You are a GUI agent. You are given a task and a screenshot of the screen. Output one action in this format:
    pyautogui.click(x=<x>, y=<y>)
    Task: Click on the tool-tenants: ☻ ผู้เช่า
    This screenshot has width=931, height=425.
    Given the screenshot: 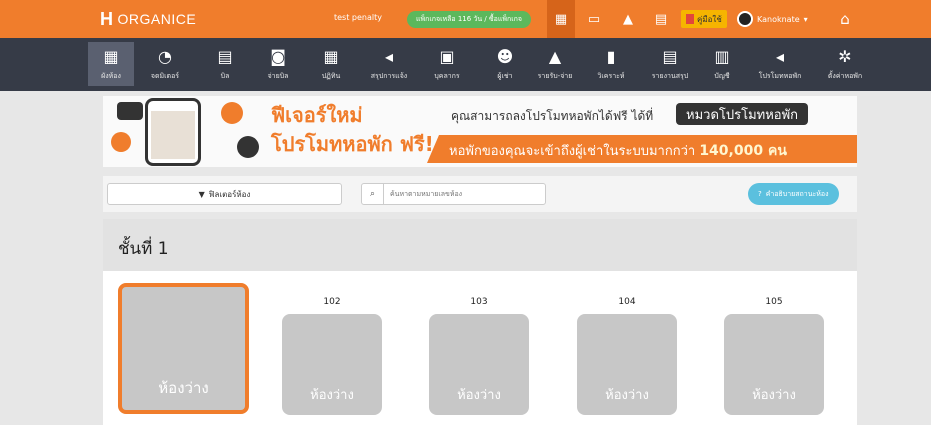 What is the action you would take?
    pyautogui.click(x=505, y=64)
    